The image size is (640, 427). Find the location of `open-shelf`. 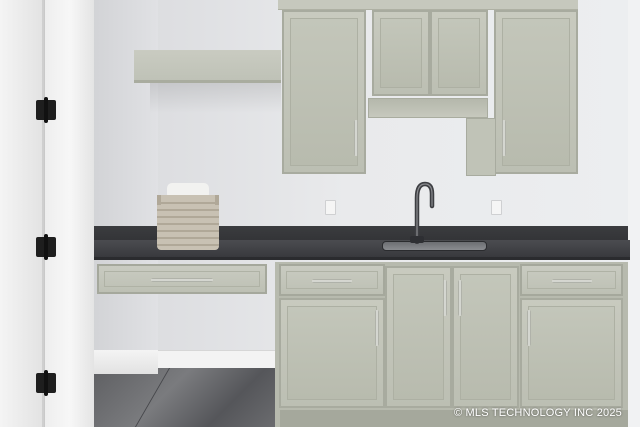

open-shelf is located at coordinates (207, 66).